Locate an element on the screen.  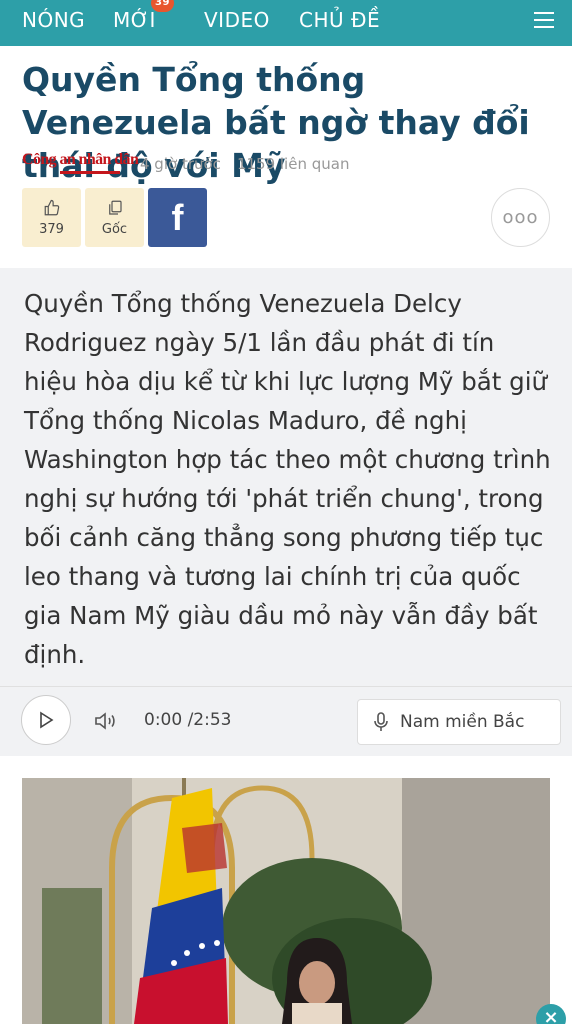
nav-video: VIDEO is located at coordinates (237, 20).